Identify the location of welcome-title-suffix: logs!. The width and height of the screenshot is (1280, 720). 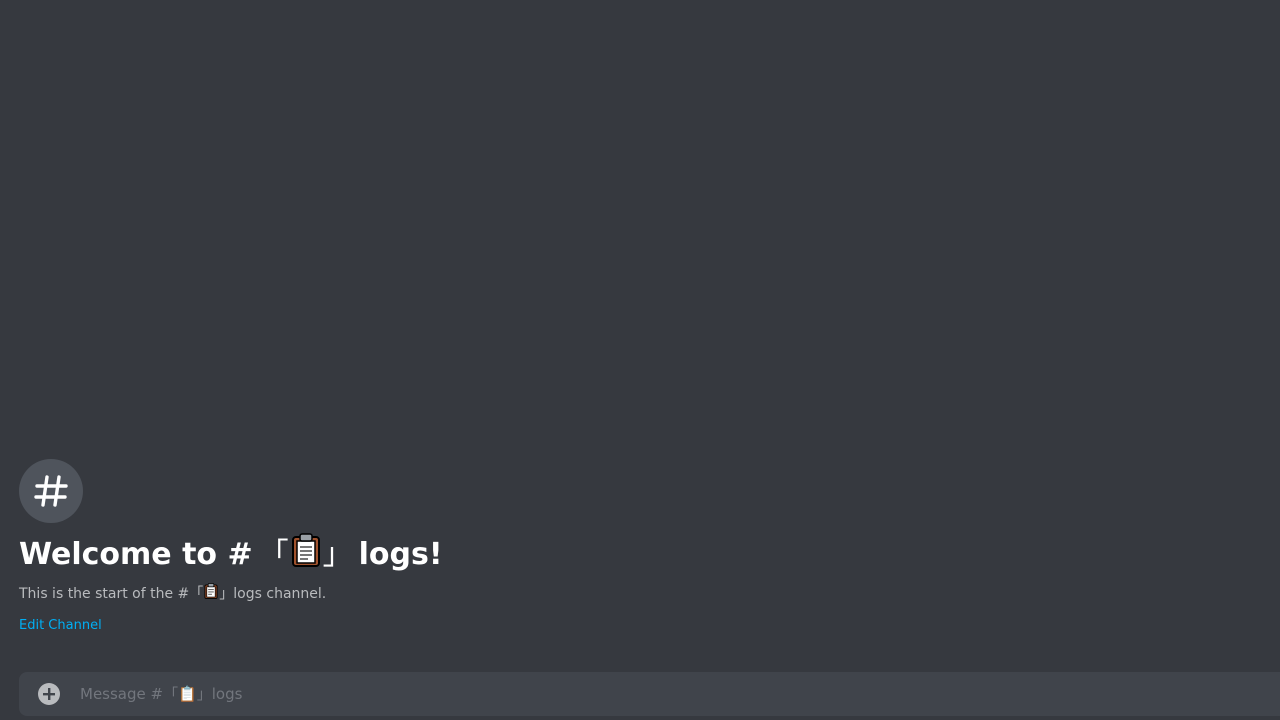
(400, 554).